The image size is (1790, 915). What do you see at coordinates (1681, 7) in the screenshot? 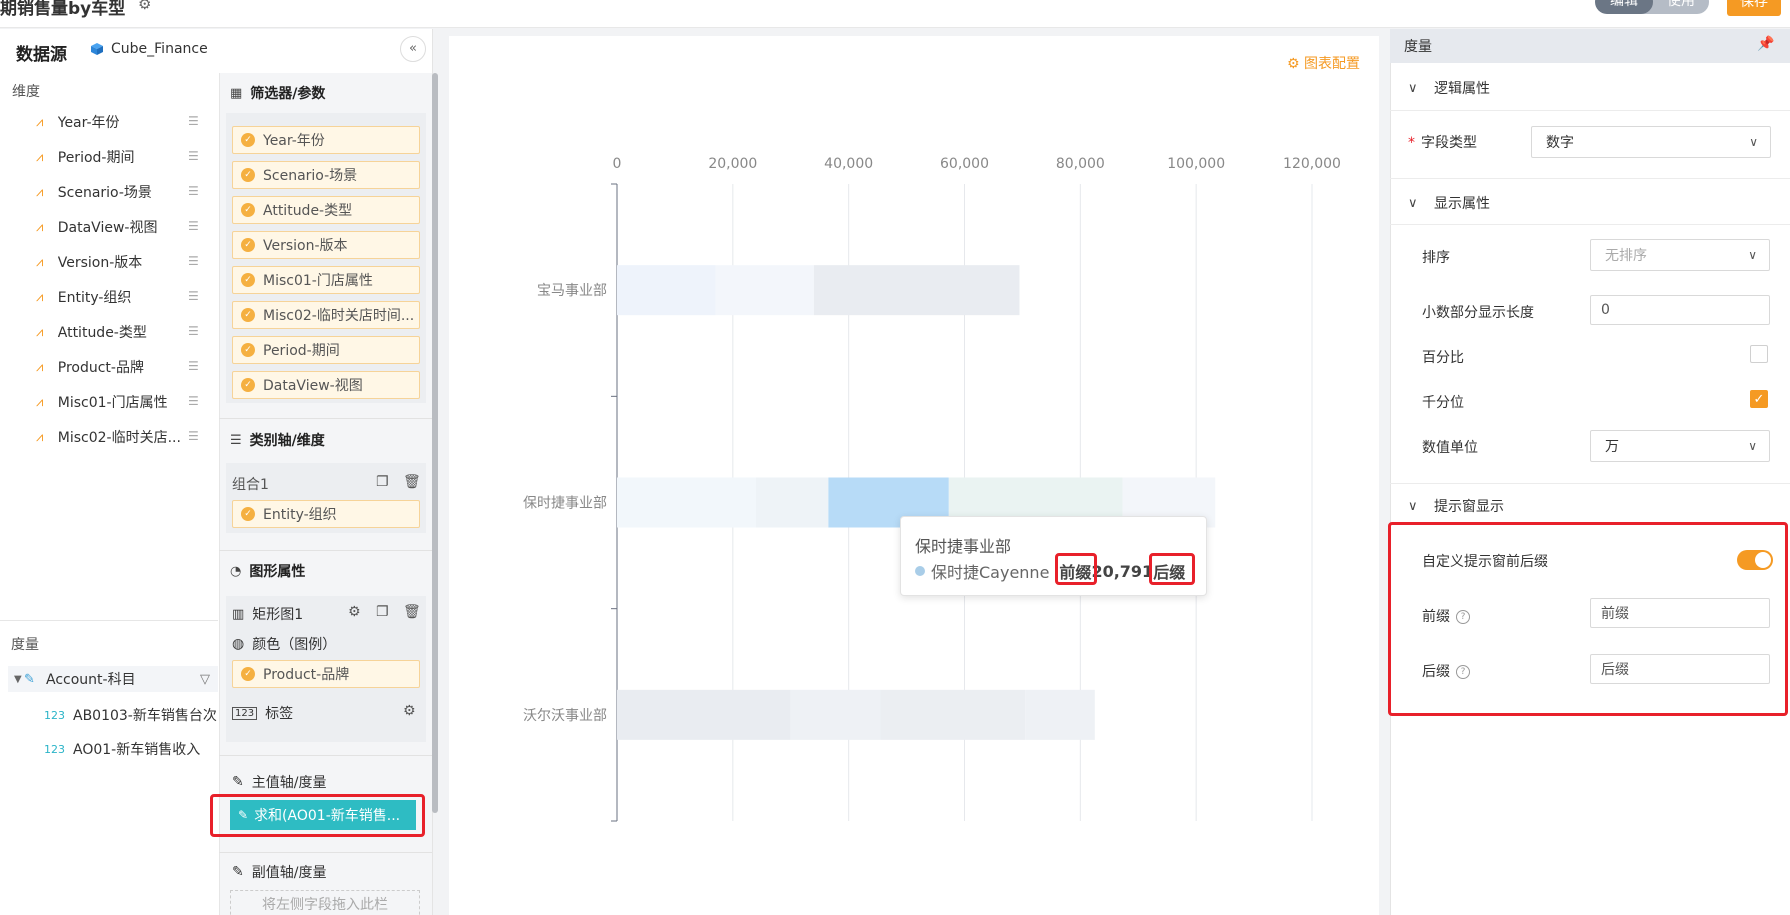
I see `use-mode-button: 使用` at bounding box center [1681, 7].